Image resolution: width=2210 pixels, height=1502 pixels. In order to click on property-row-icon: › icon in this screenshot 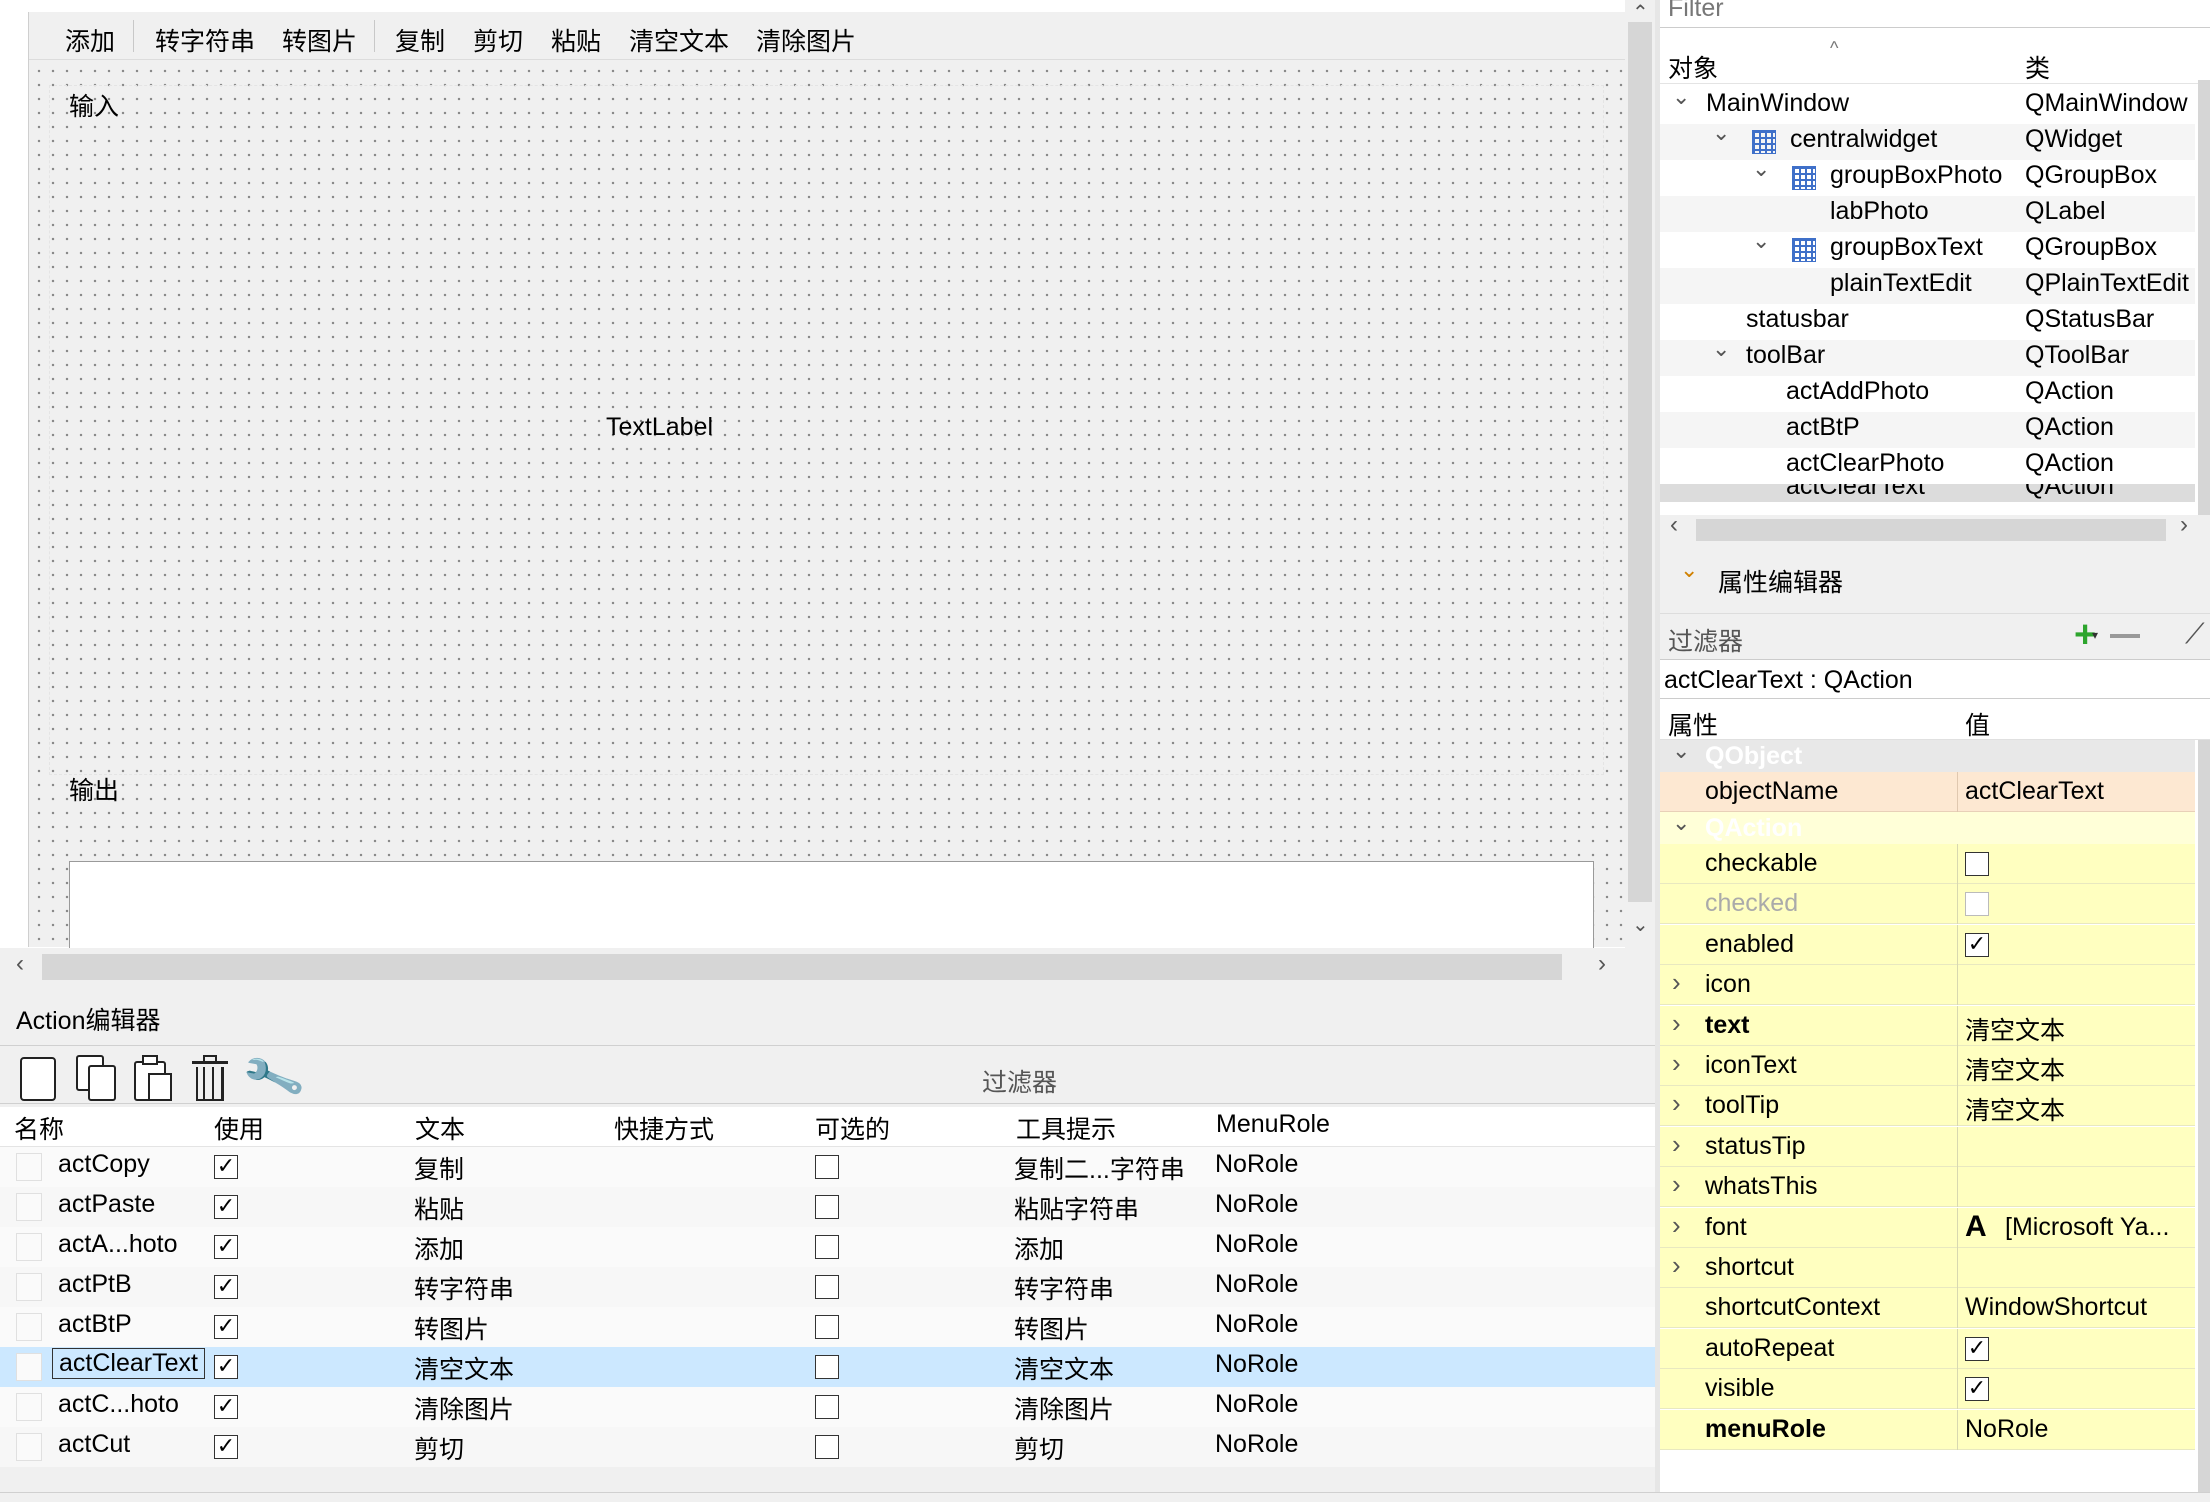, I will do `click(1927, 985)`.